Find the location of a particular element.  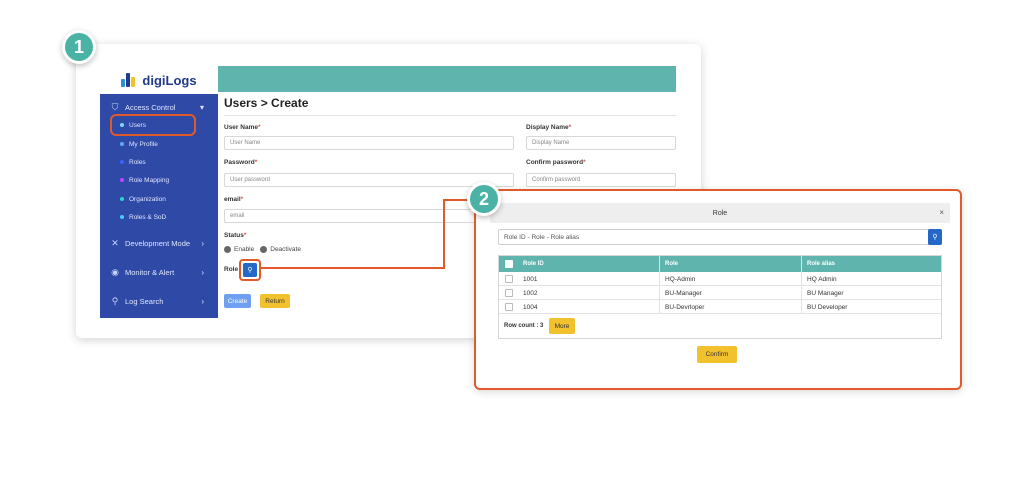

step-2-badge: 2 is located at coordinates (484, 199).